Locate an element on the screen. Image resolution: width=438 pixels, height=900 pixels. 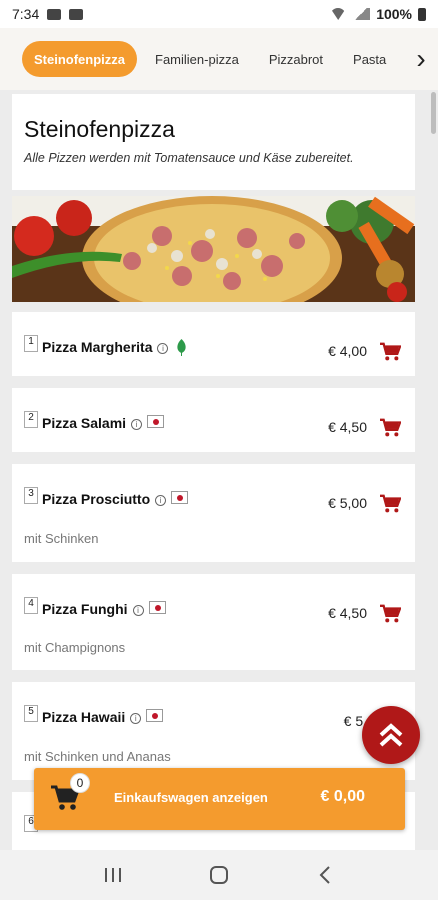
item-price: € 5,00 is located at coordinates (347, 503).